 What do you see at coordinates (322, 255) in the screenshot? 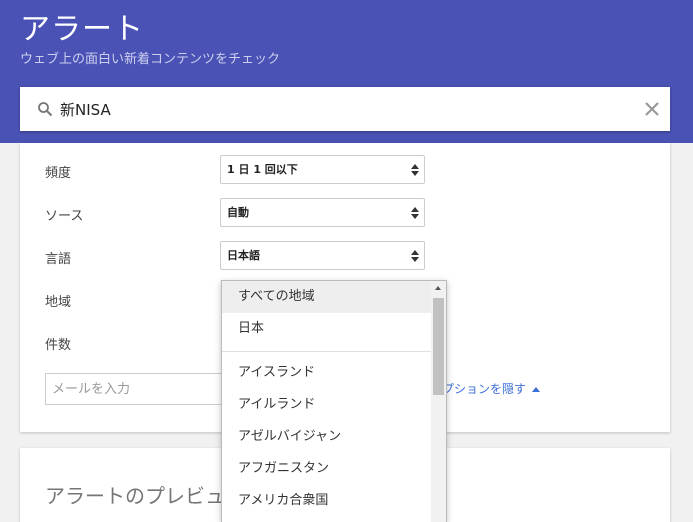
I see `language-select: 日本語` at bounding box center [322, 255].